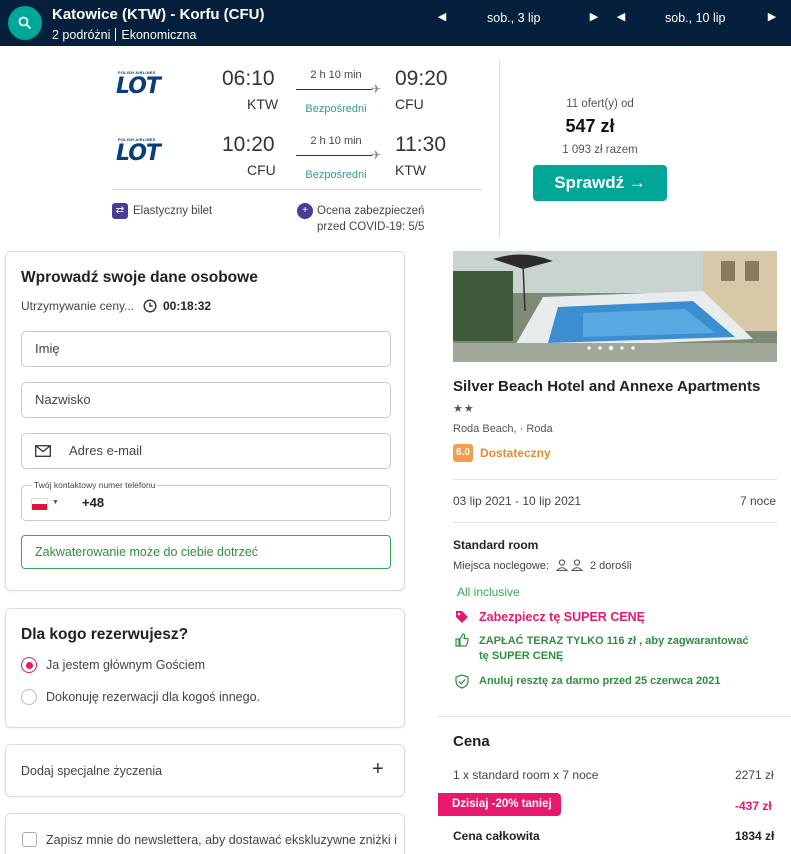 The width and height of the screenshot is (791, 854). What do you see at coordinates (206, 552) in the screenshot?
I see `phone-hint: Zakwaterowanie może do ciebie dotrzeć` at bounding box center [206, 552].